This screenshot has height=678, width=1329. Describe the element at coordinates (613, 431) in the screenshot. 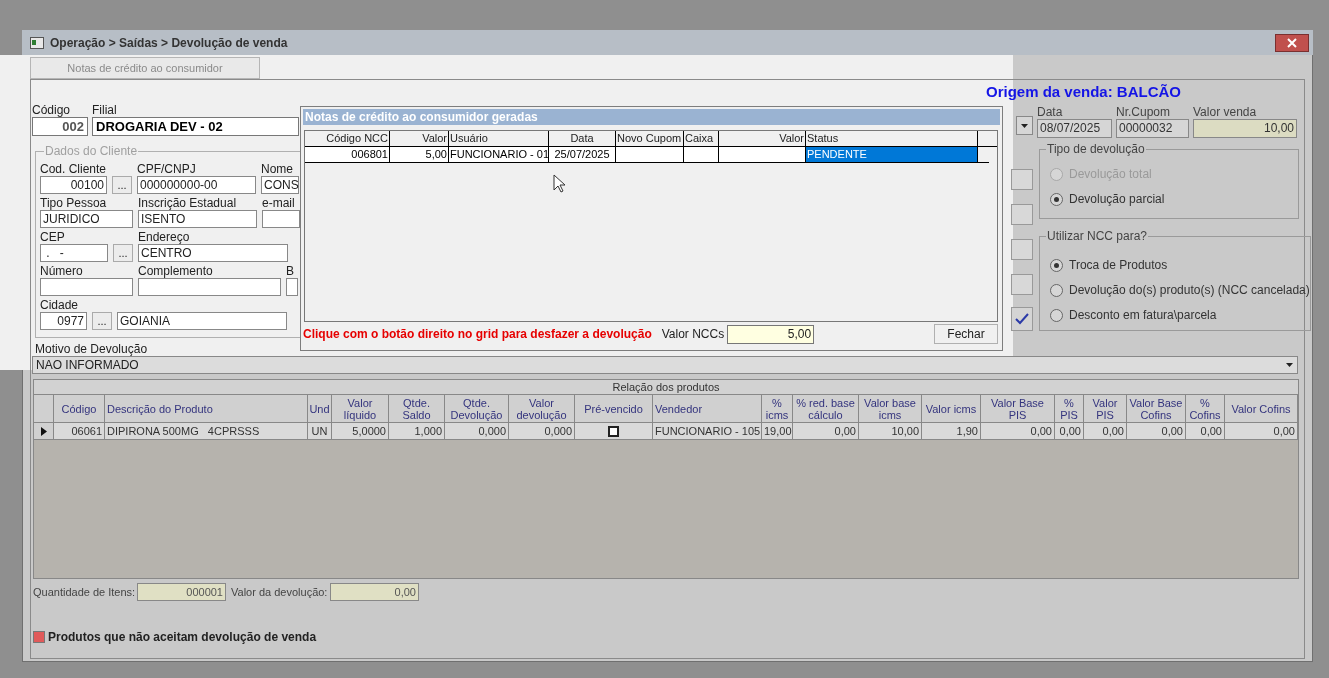

I see `checkbox` at that location.